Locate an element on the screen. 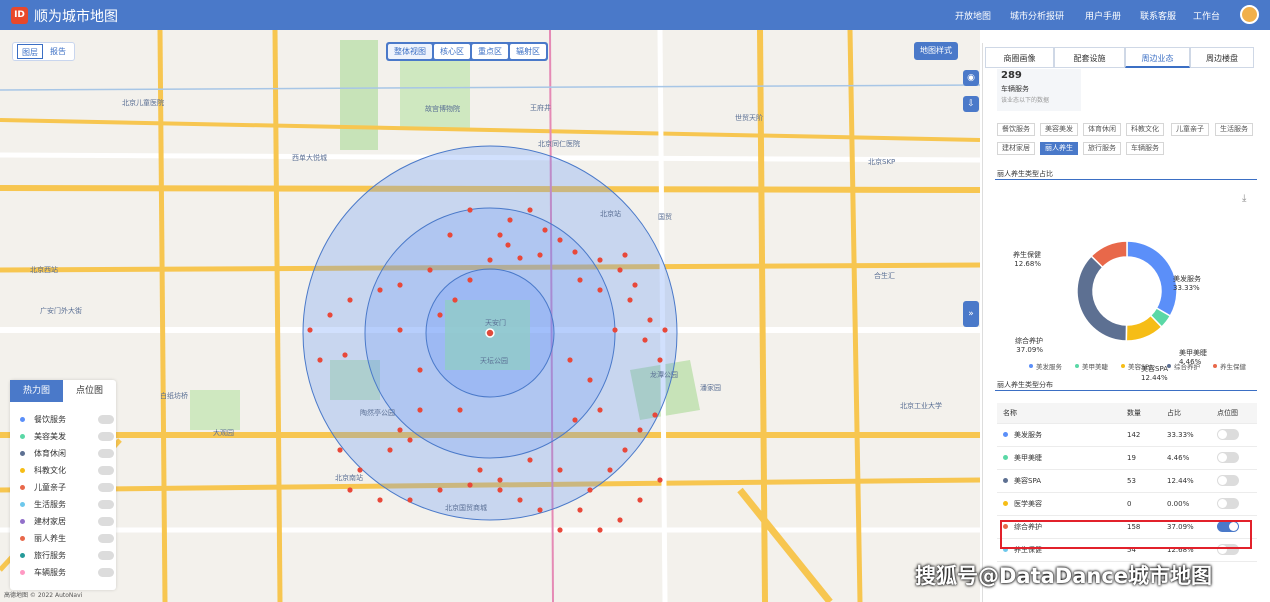 This screenshot has height=602, width=1270. tab-pointmap: 点位图 is located at coordinates (89, 391).